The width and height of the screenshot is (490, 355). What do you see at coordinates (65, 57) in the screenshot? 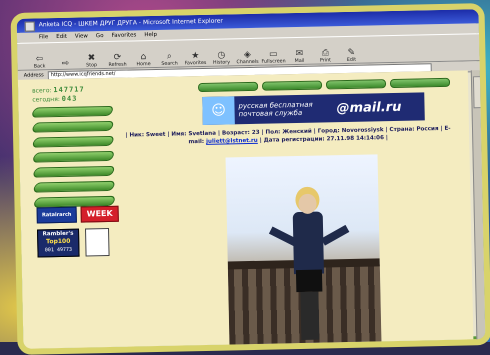
I see `forward-button: ⇨` at bounding box center [65, 57].